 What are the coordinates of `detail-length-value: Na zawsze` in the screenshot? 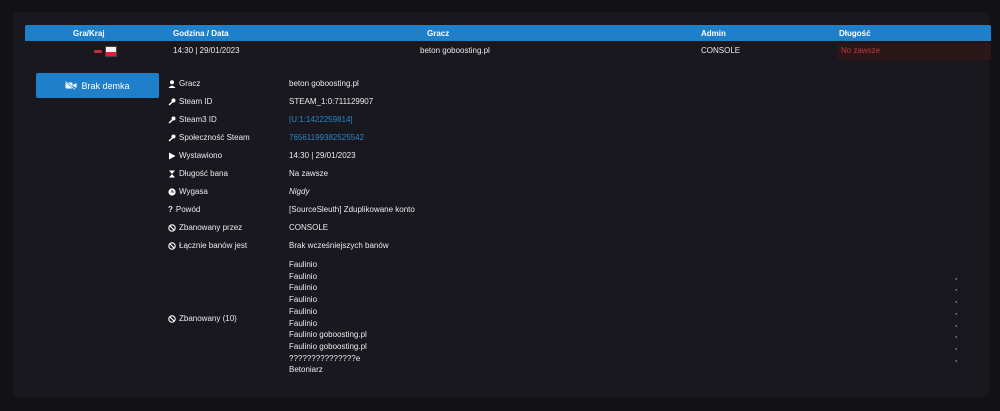 It's located at (309, 173).